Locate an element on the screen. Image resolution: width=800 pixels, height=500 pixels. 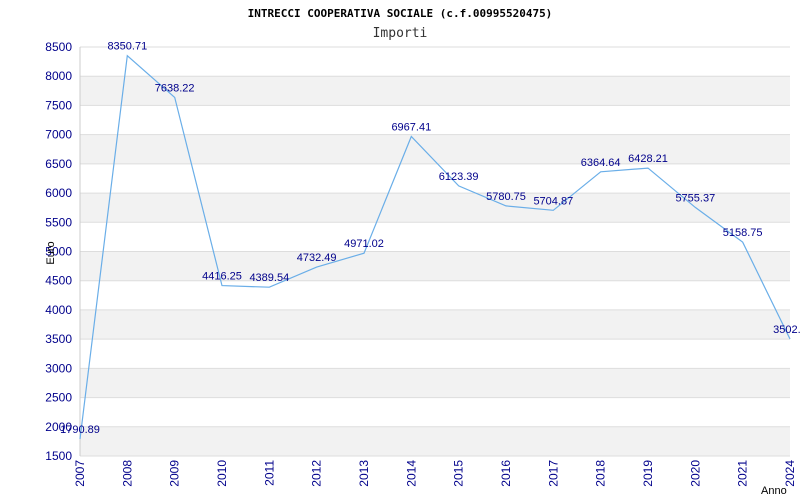
data-label: 1790.89 is located at coordinates (80, 430).